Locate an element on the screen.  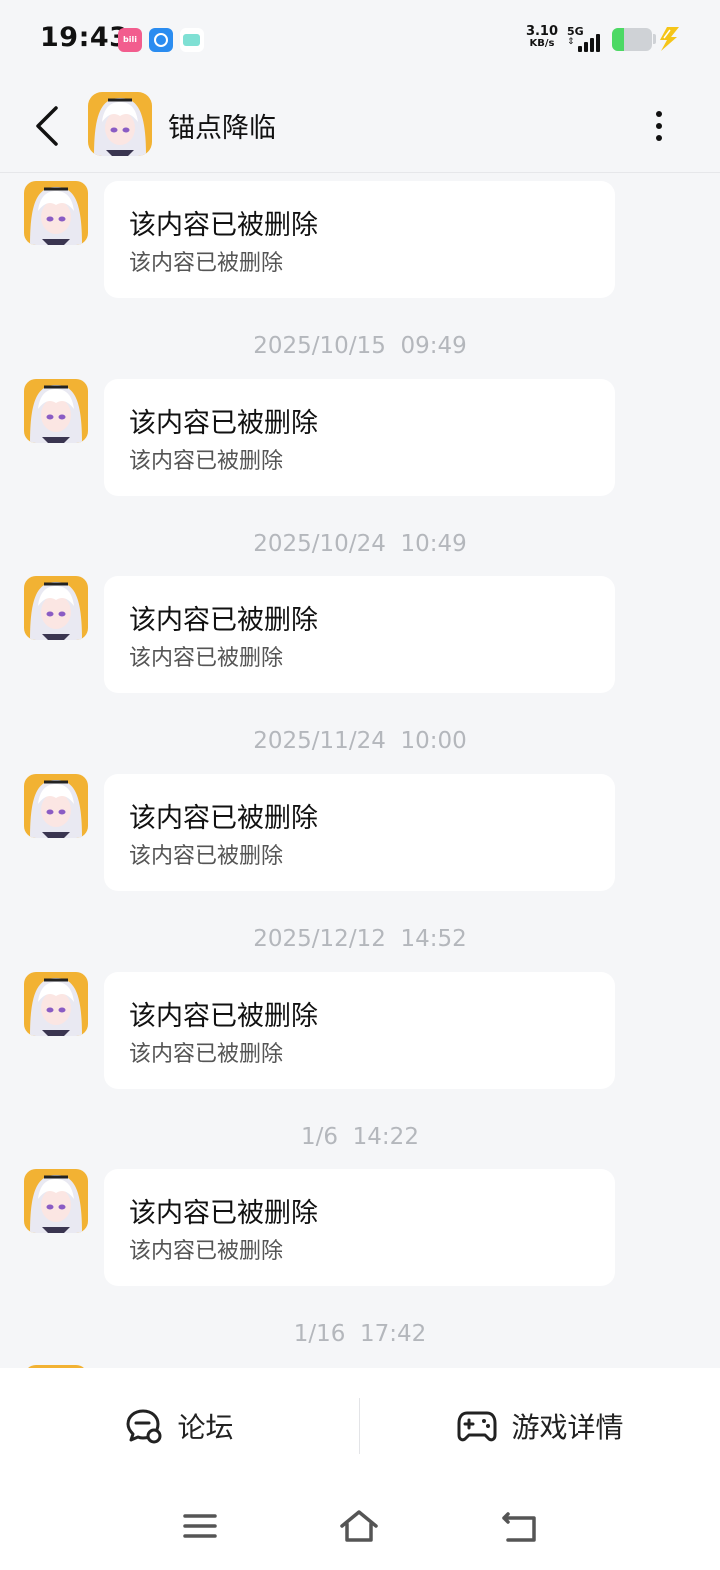
timestamp-text: 2025/10/24 10:49 is located at coordinates (360, 544).